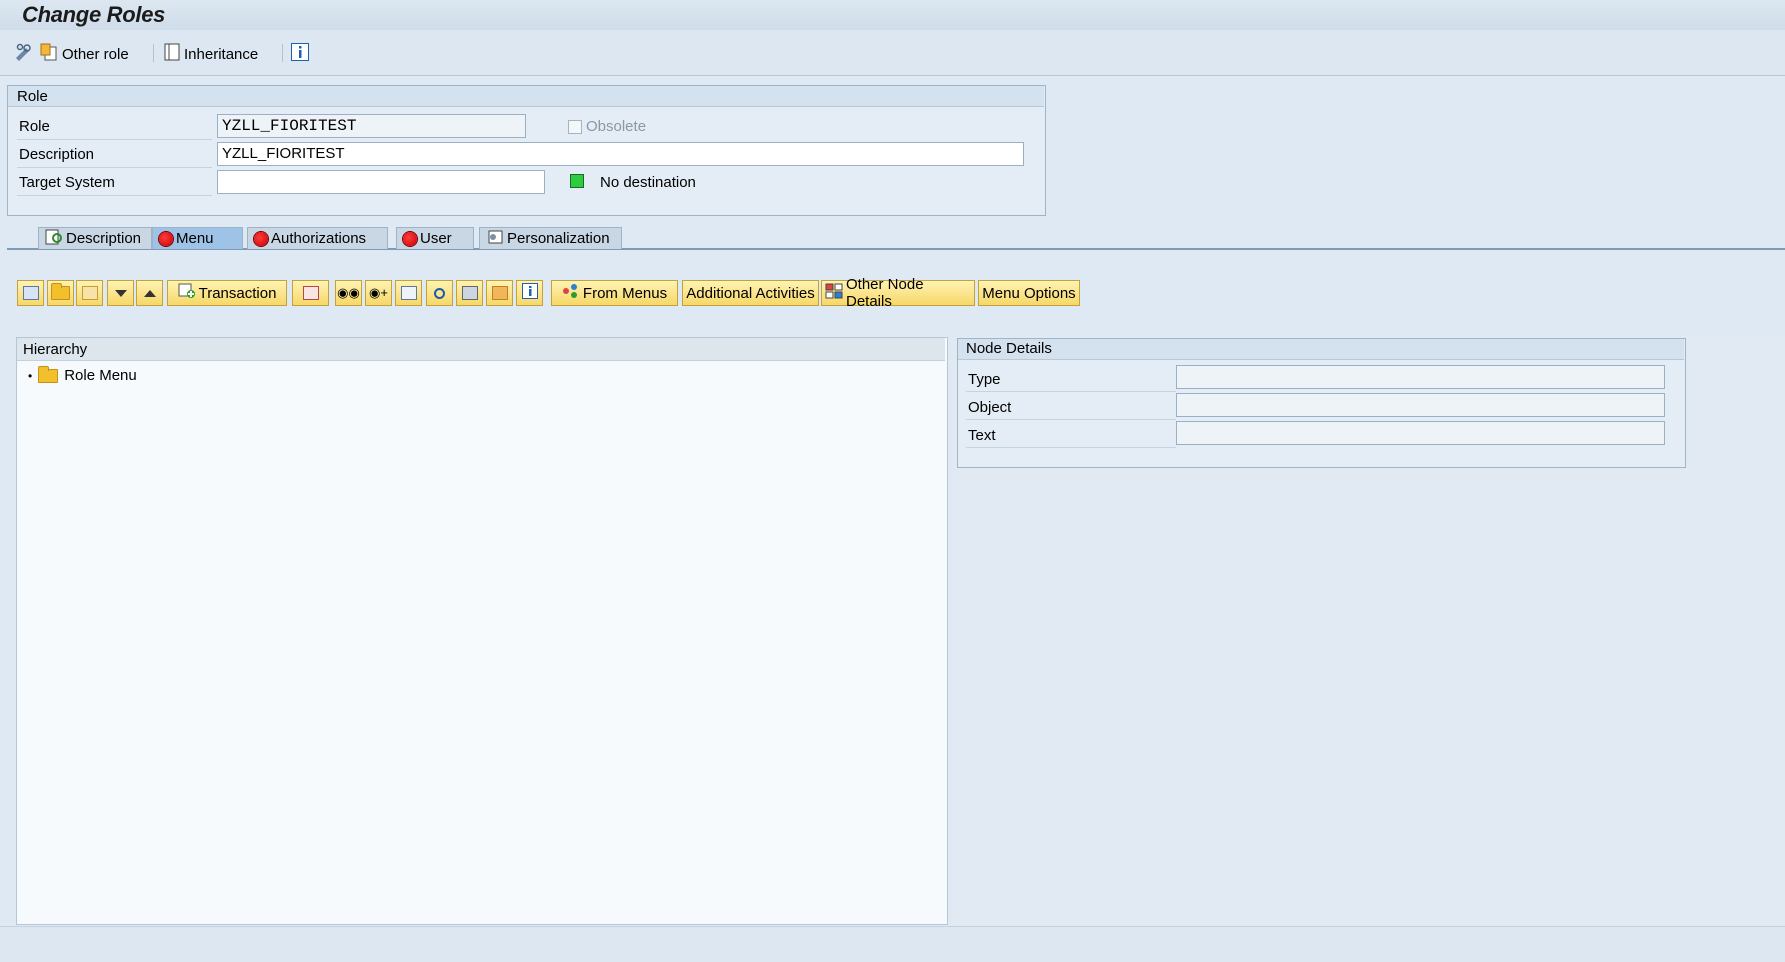  I want to click on destination-status-text: No destination, so click(648, 182).